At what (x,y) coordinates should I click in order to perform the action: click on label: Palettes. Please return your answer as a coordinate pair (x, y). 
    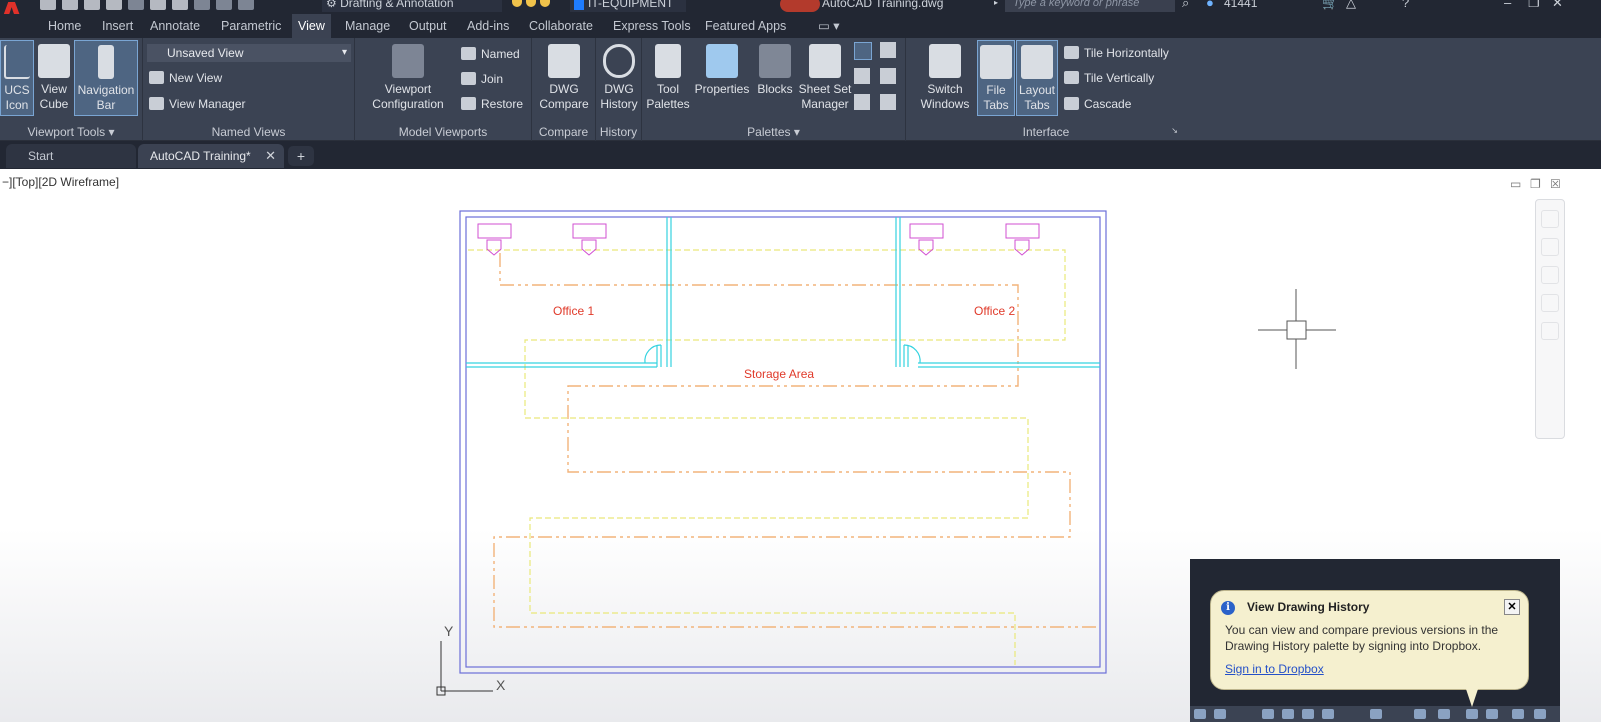
    Looking at the image, I should click on (668, 104).